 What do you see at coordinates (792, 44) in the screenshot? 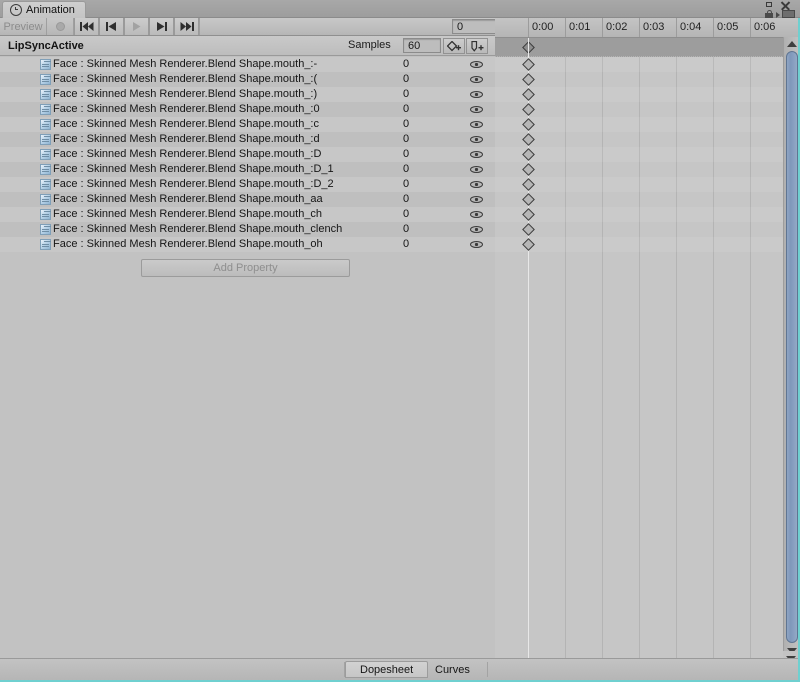
I see `scroll-up-icon` at bounding box center [792, 44].